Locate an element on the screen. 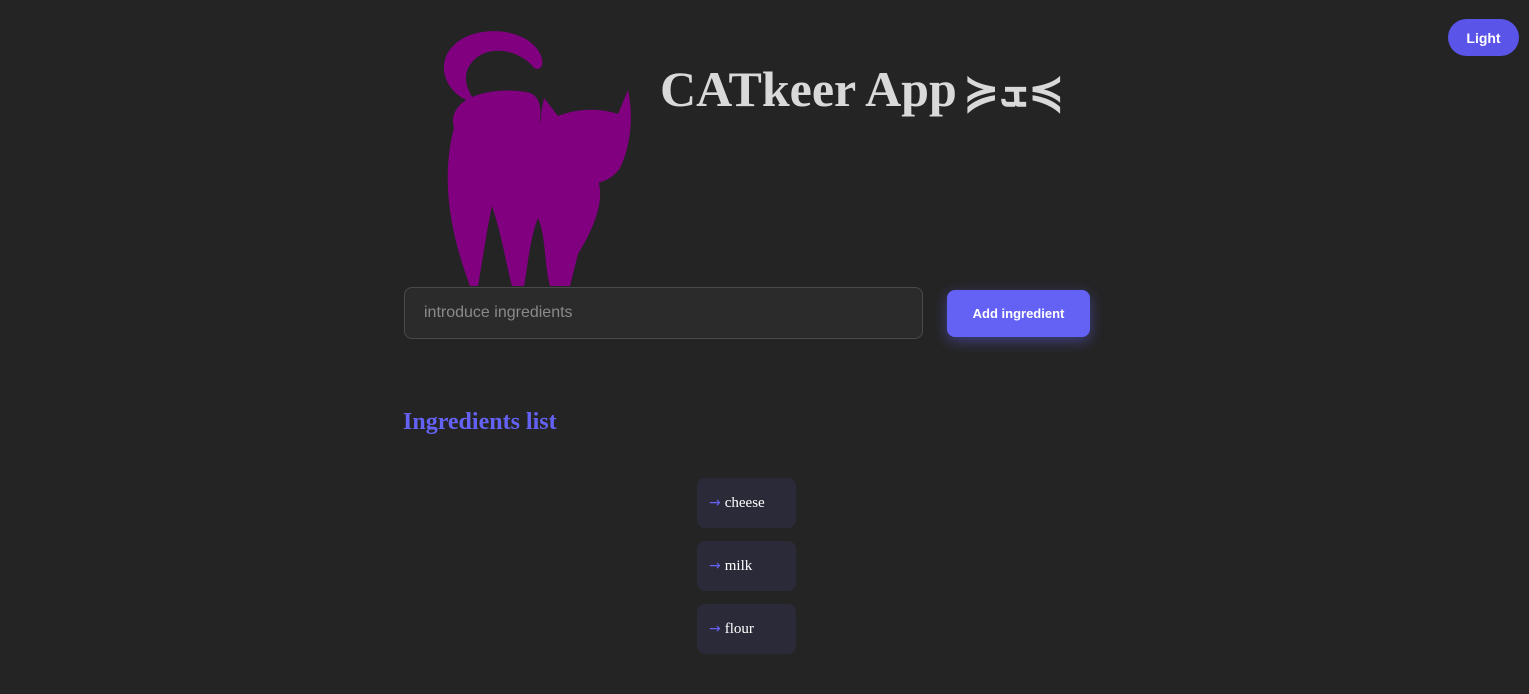  cat-silhouette-icon is located at coordinates (537, 158).